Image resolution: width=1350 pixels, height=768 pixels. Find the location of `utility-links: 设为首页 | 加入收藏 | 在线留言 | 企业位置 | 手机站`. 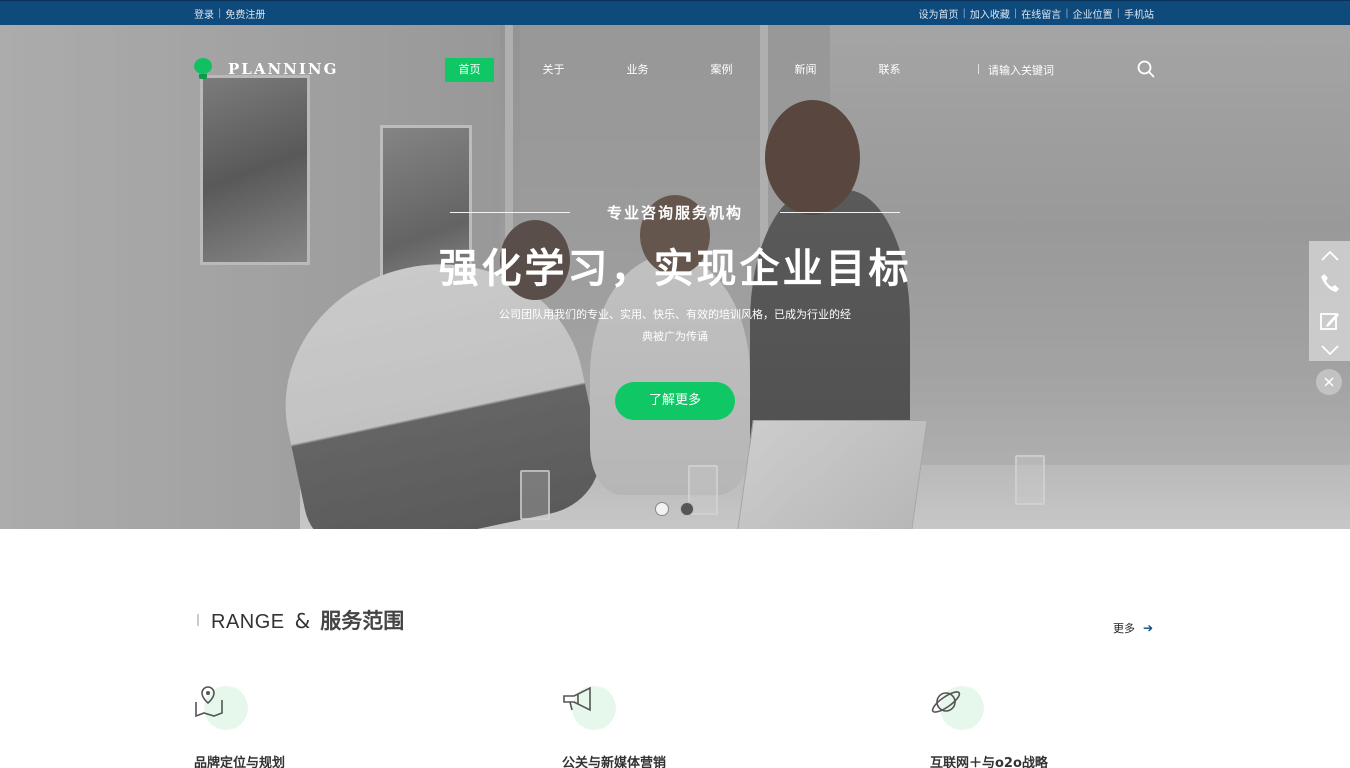

utility-links: 设为首页 | 加入收藏 | 在线留言 | 企业位置 | 手机站 is located at coordinates (1037, 13).